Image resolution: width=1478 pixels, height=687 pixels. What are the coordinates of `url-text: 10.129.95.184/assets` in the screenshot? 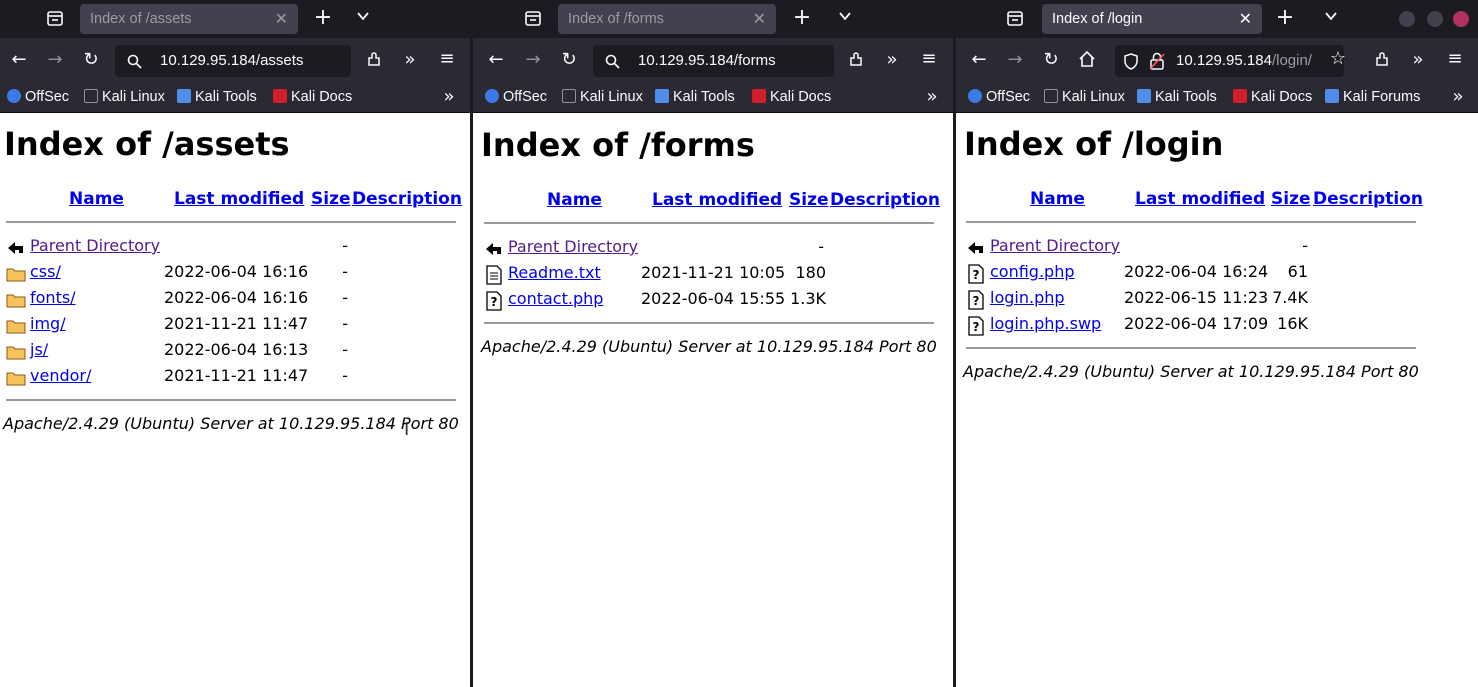 It's located at (231, 60).